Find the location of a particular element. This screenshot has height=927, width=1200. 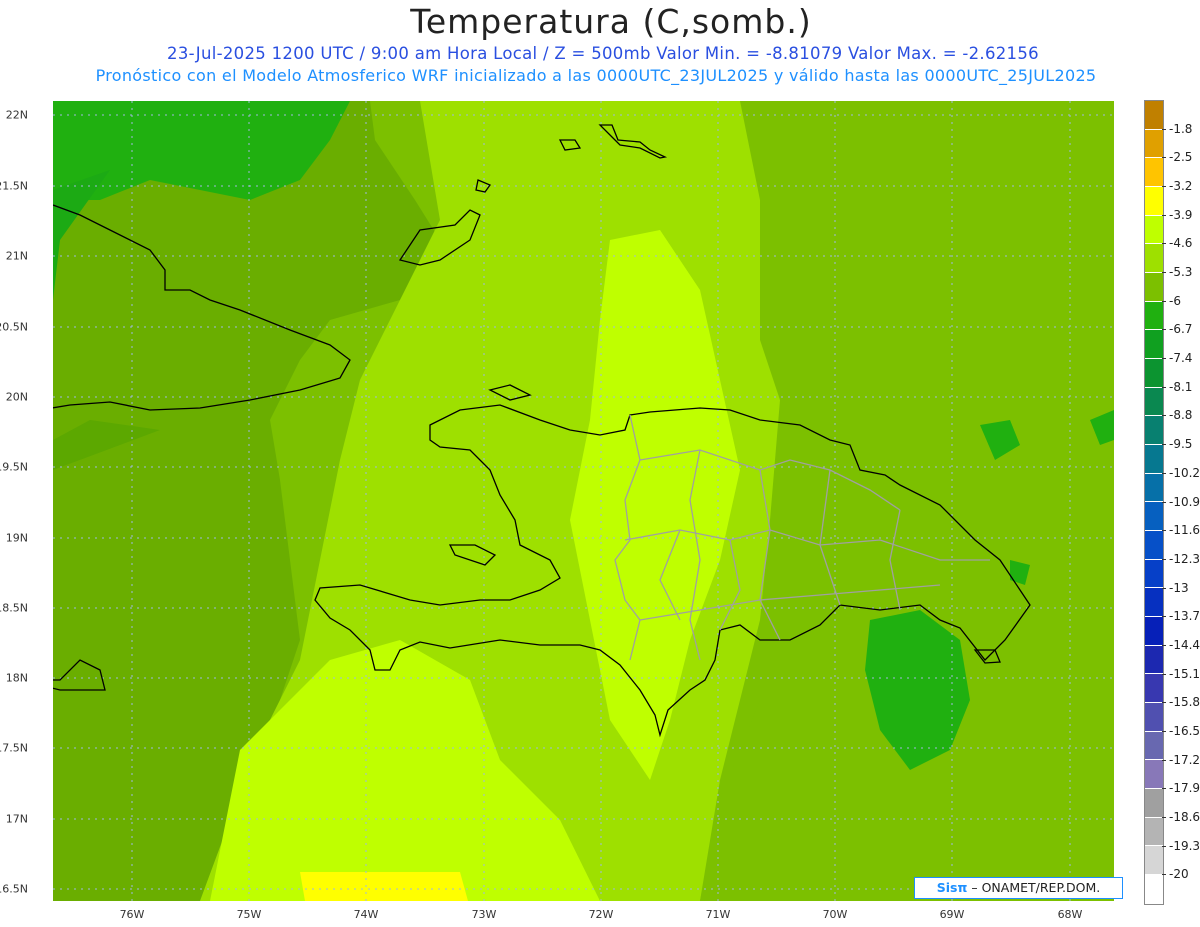

lat-label: 19N is located at coordinates (16, 538).